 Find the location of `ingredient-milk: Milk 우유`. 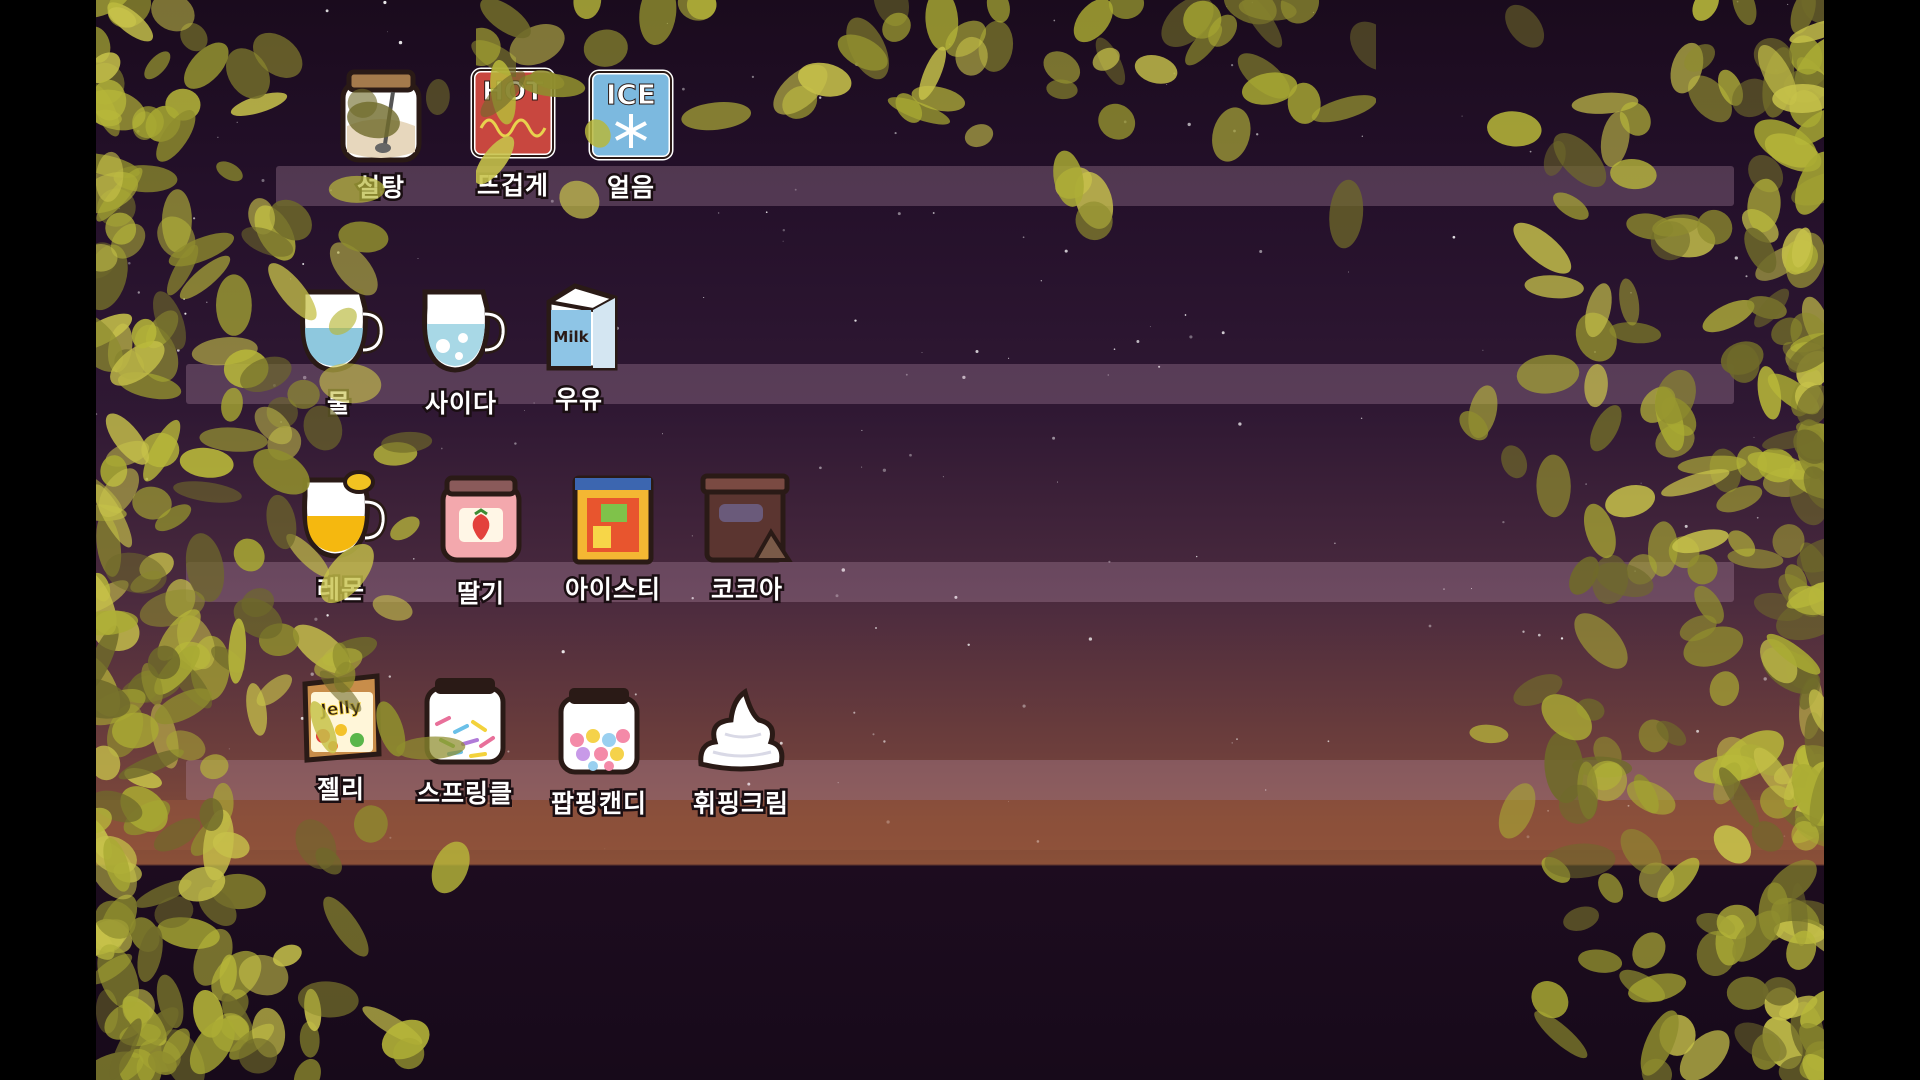

ingredient-milk: Milk 우유 is located at coordinates (579, 355).